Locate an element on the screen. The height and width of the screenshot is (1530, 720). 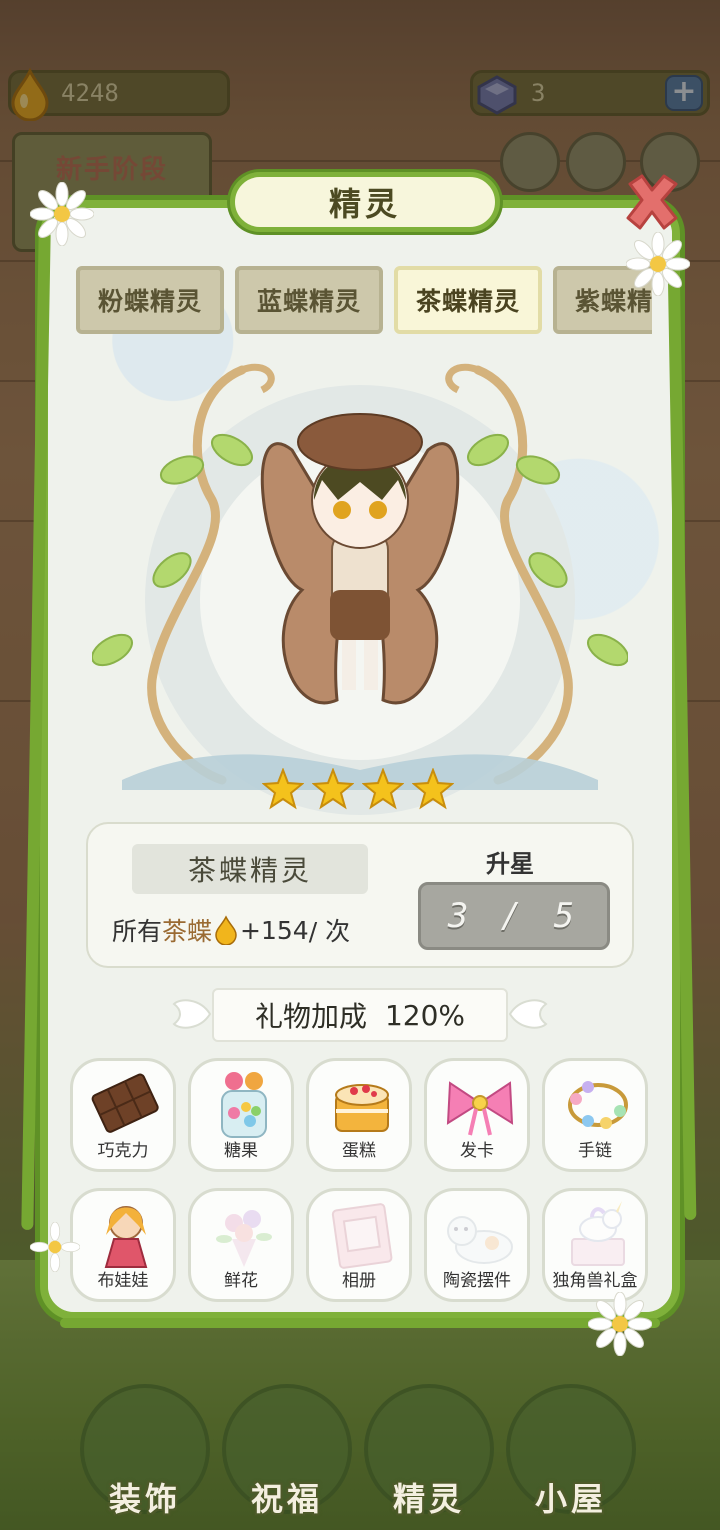
doll-icon is located at coordinates (126, 1237).